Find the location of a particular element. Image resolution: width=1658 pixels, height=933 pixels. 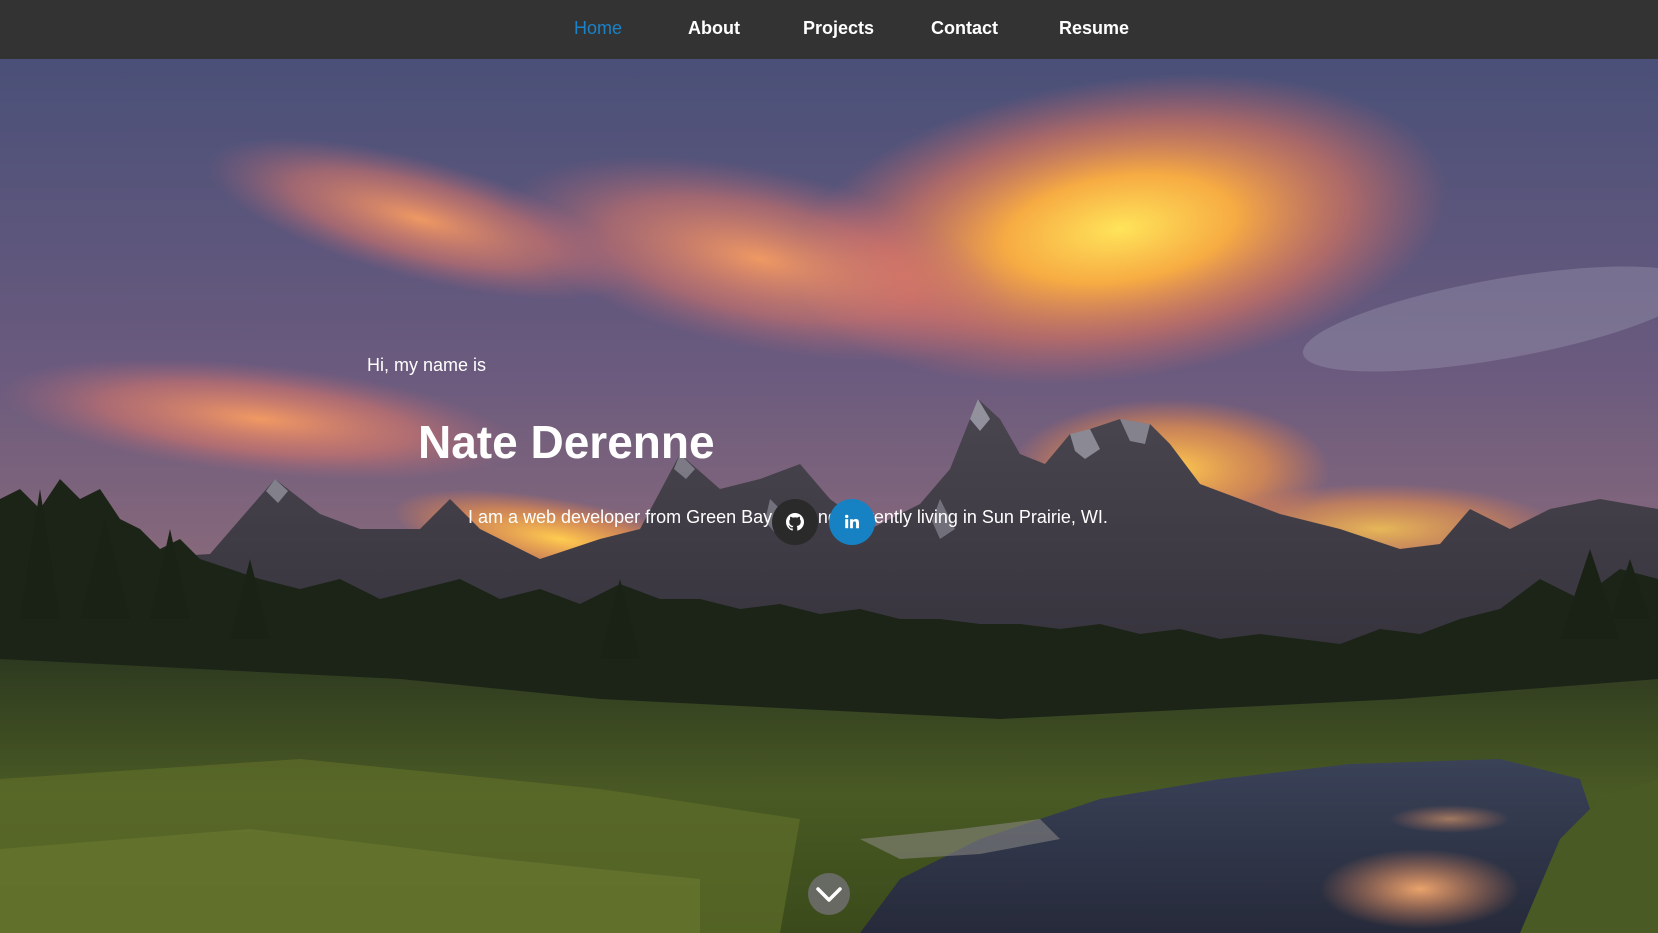

linkedin-button is located at coordinates (852, 522).